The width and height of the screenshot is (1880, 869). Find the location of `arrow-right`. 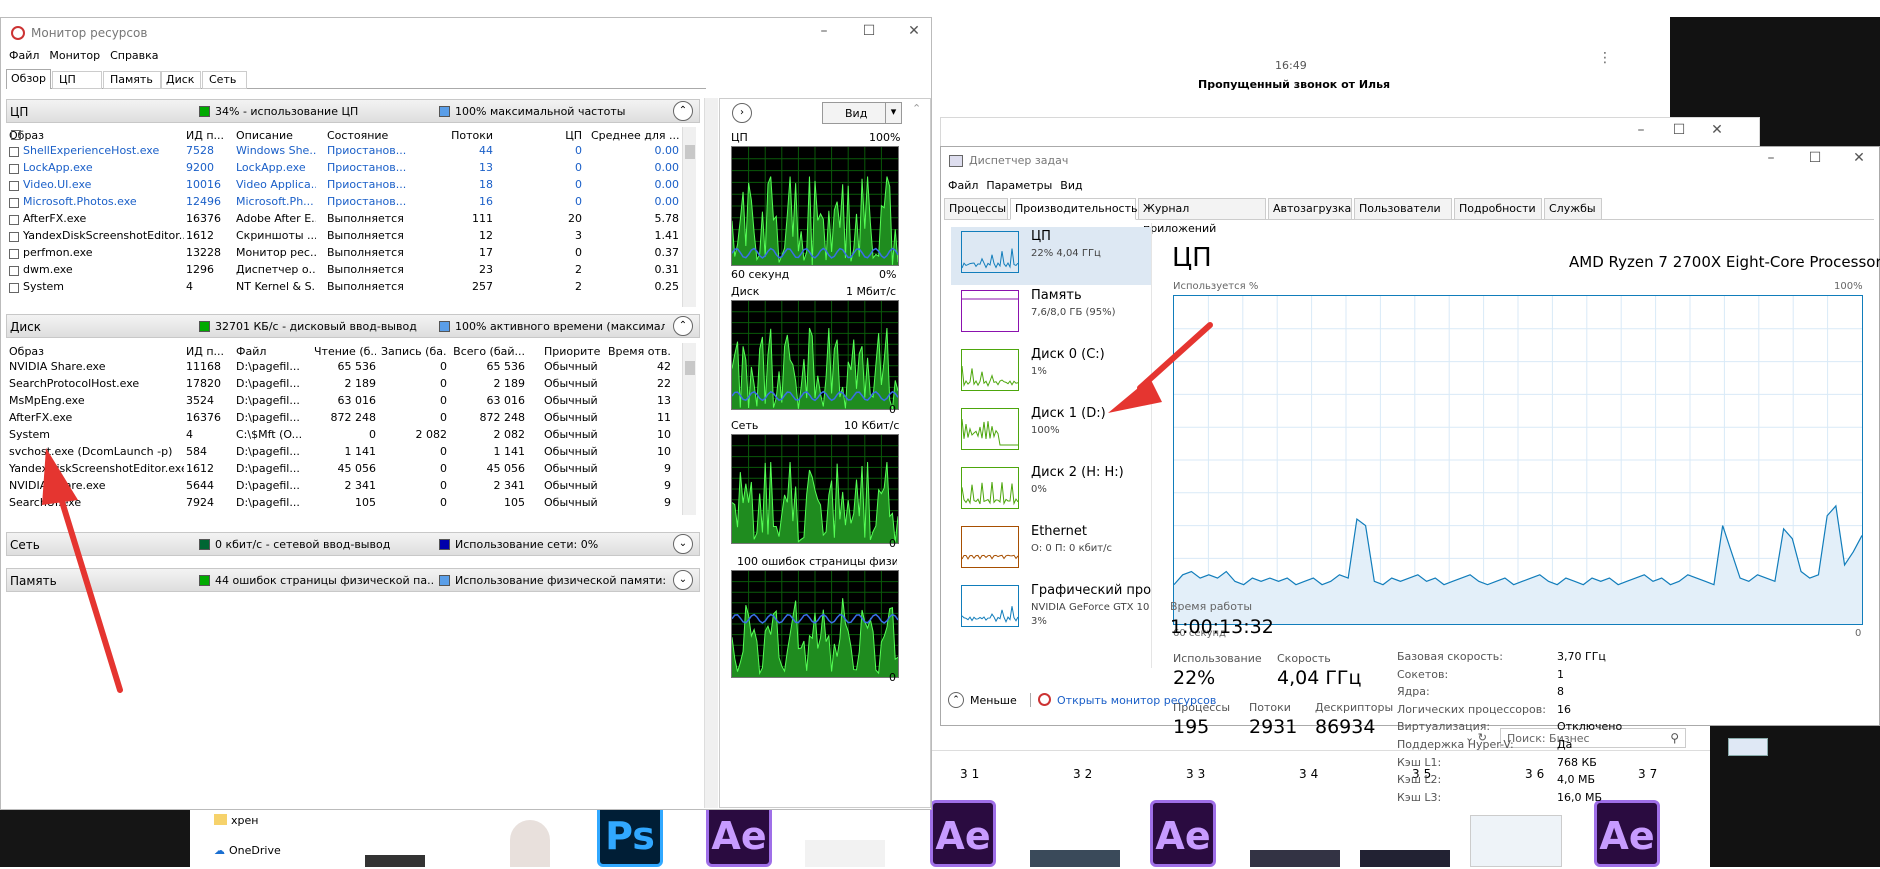

arrow-right is located at coordinates (1175, 356).